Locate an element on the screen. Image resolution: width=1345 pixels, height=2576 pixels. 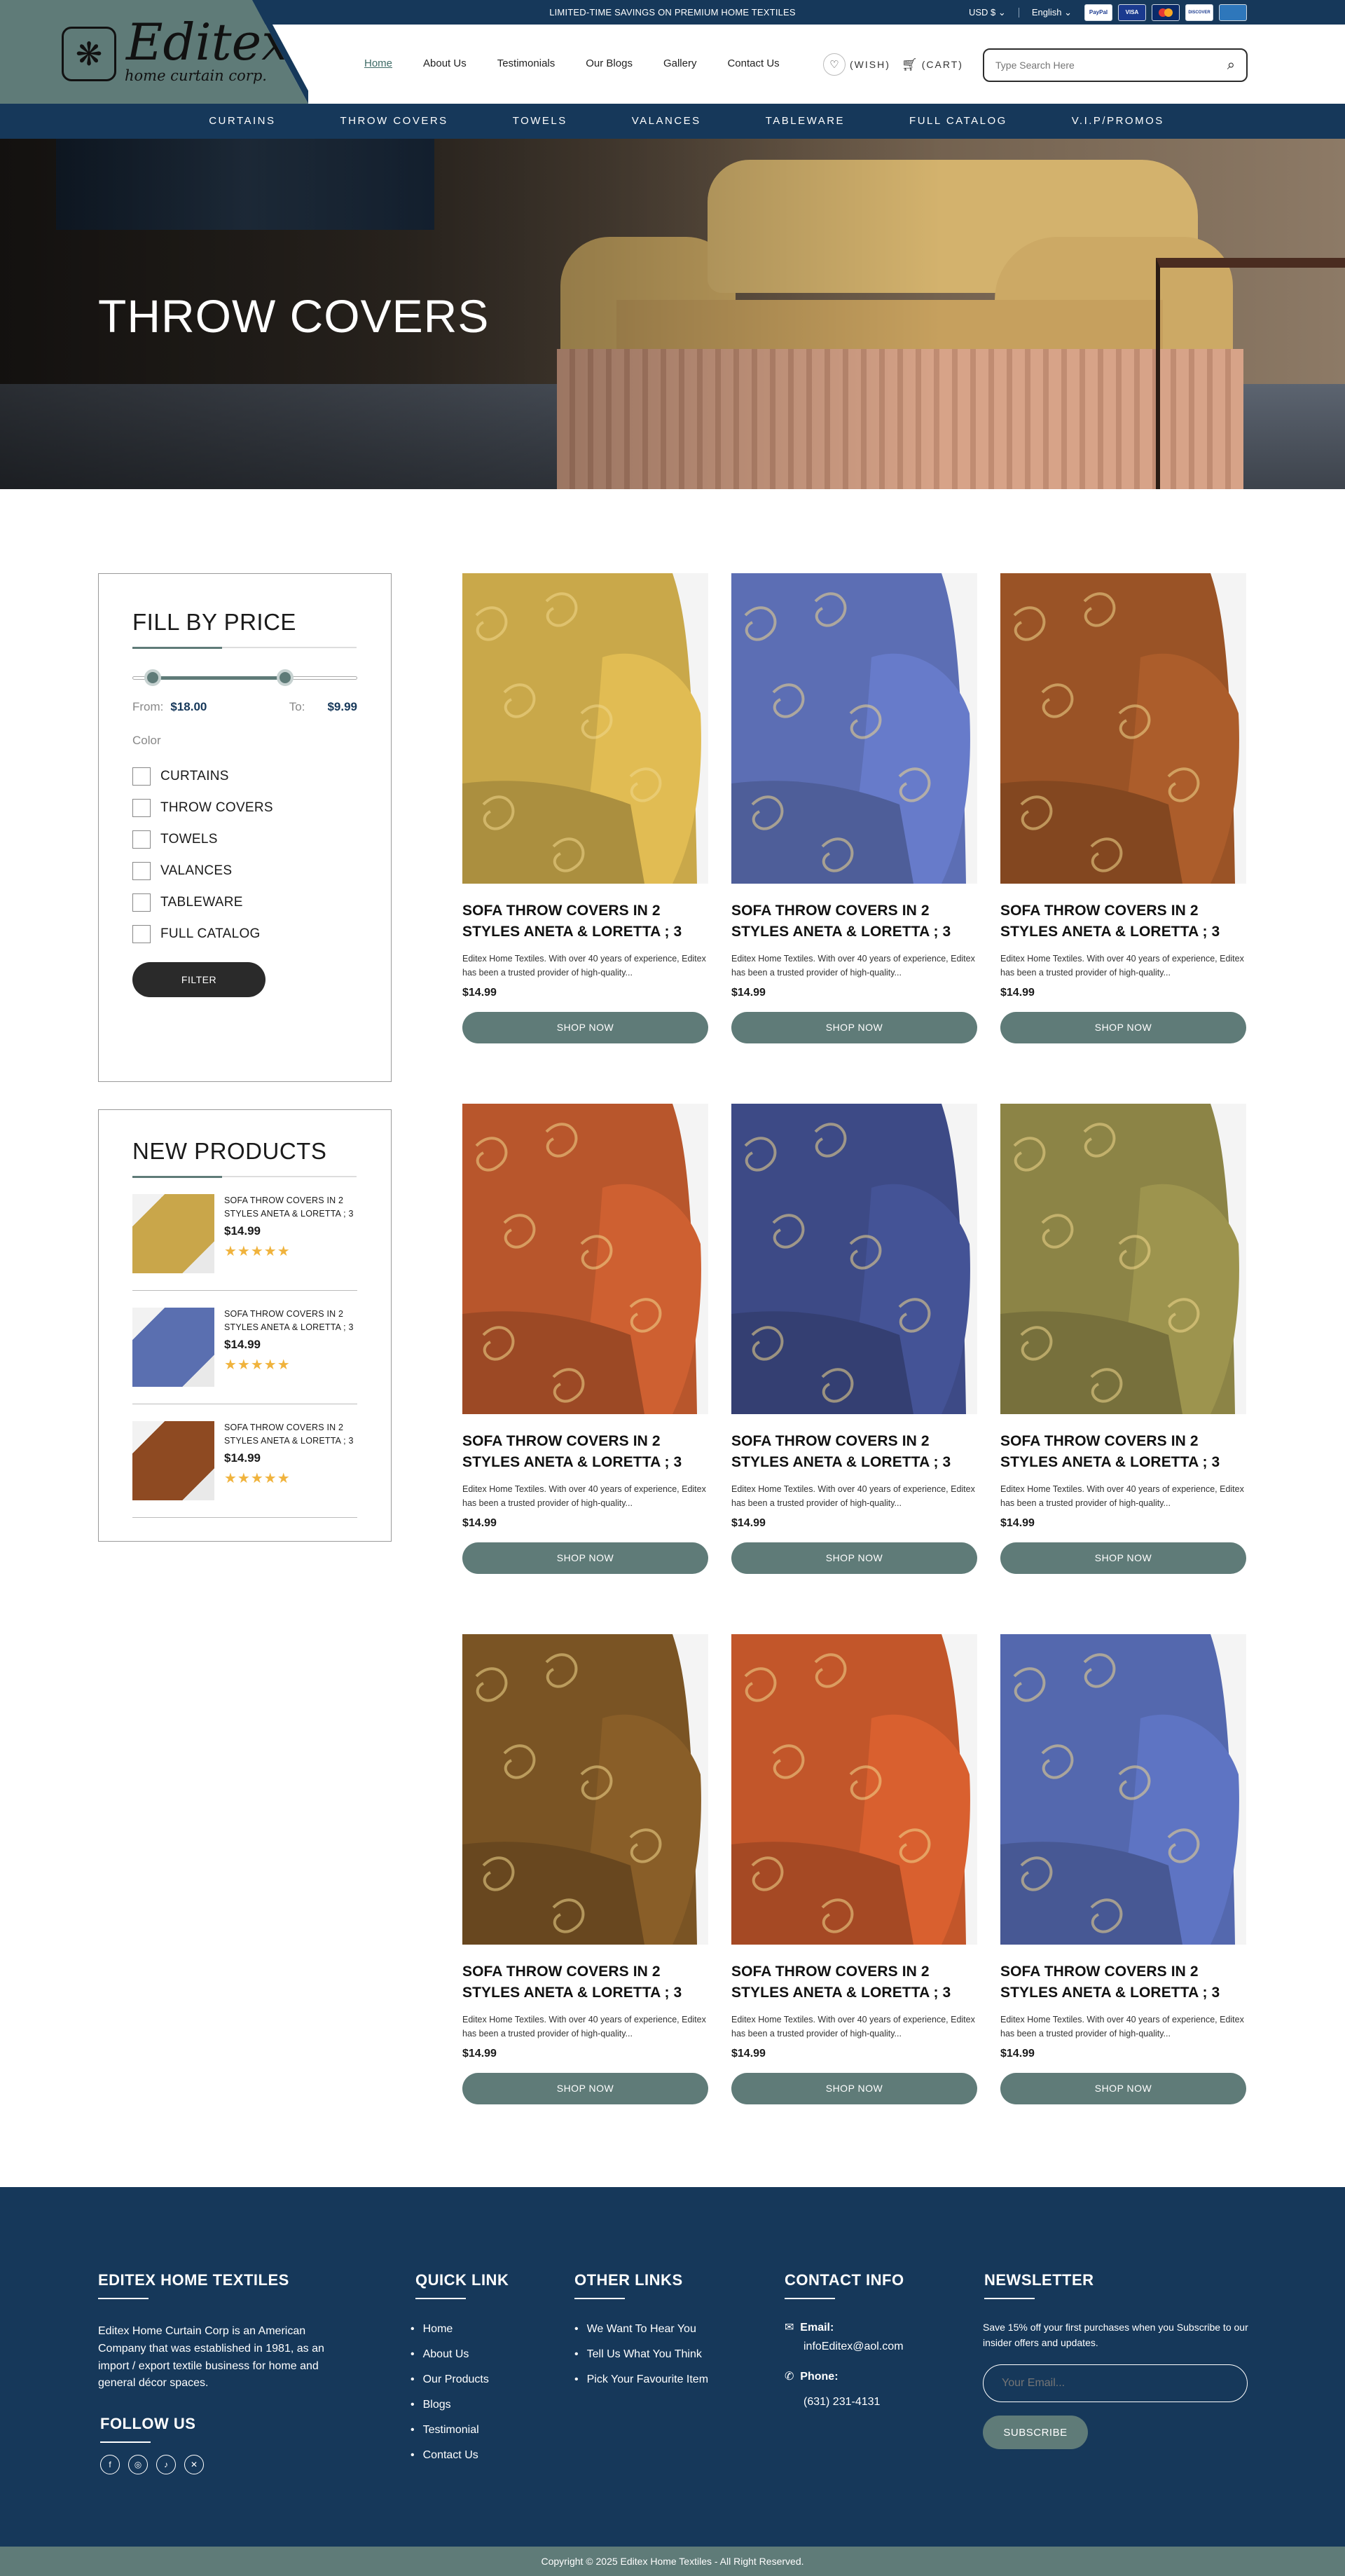
category-towels: TOWELS is located at coordinates (540, 122).